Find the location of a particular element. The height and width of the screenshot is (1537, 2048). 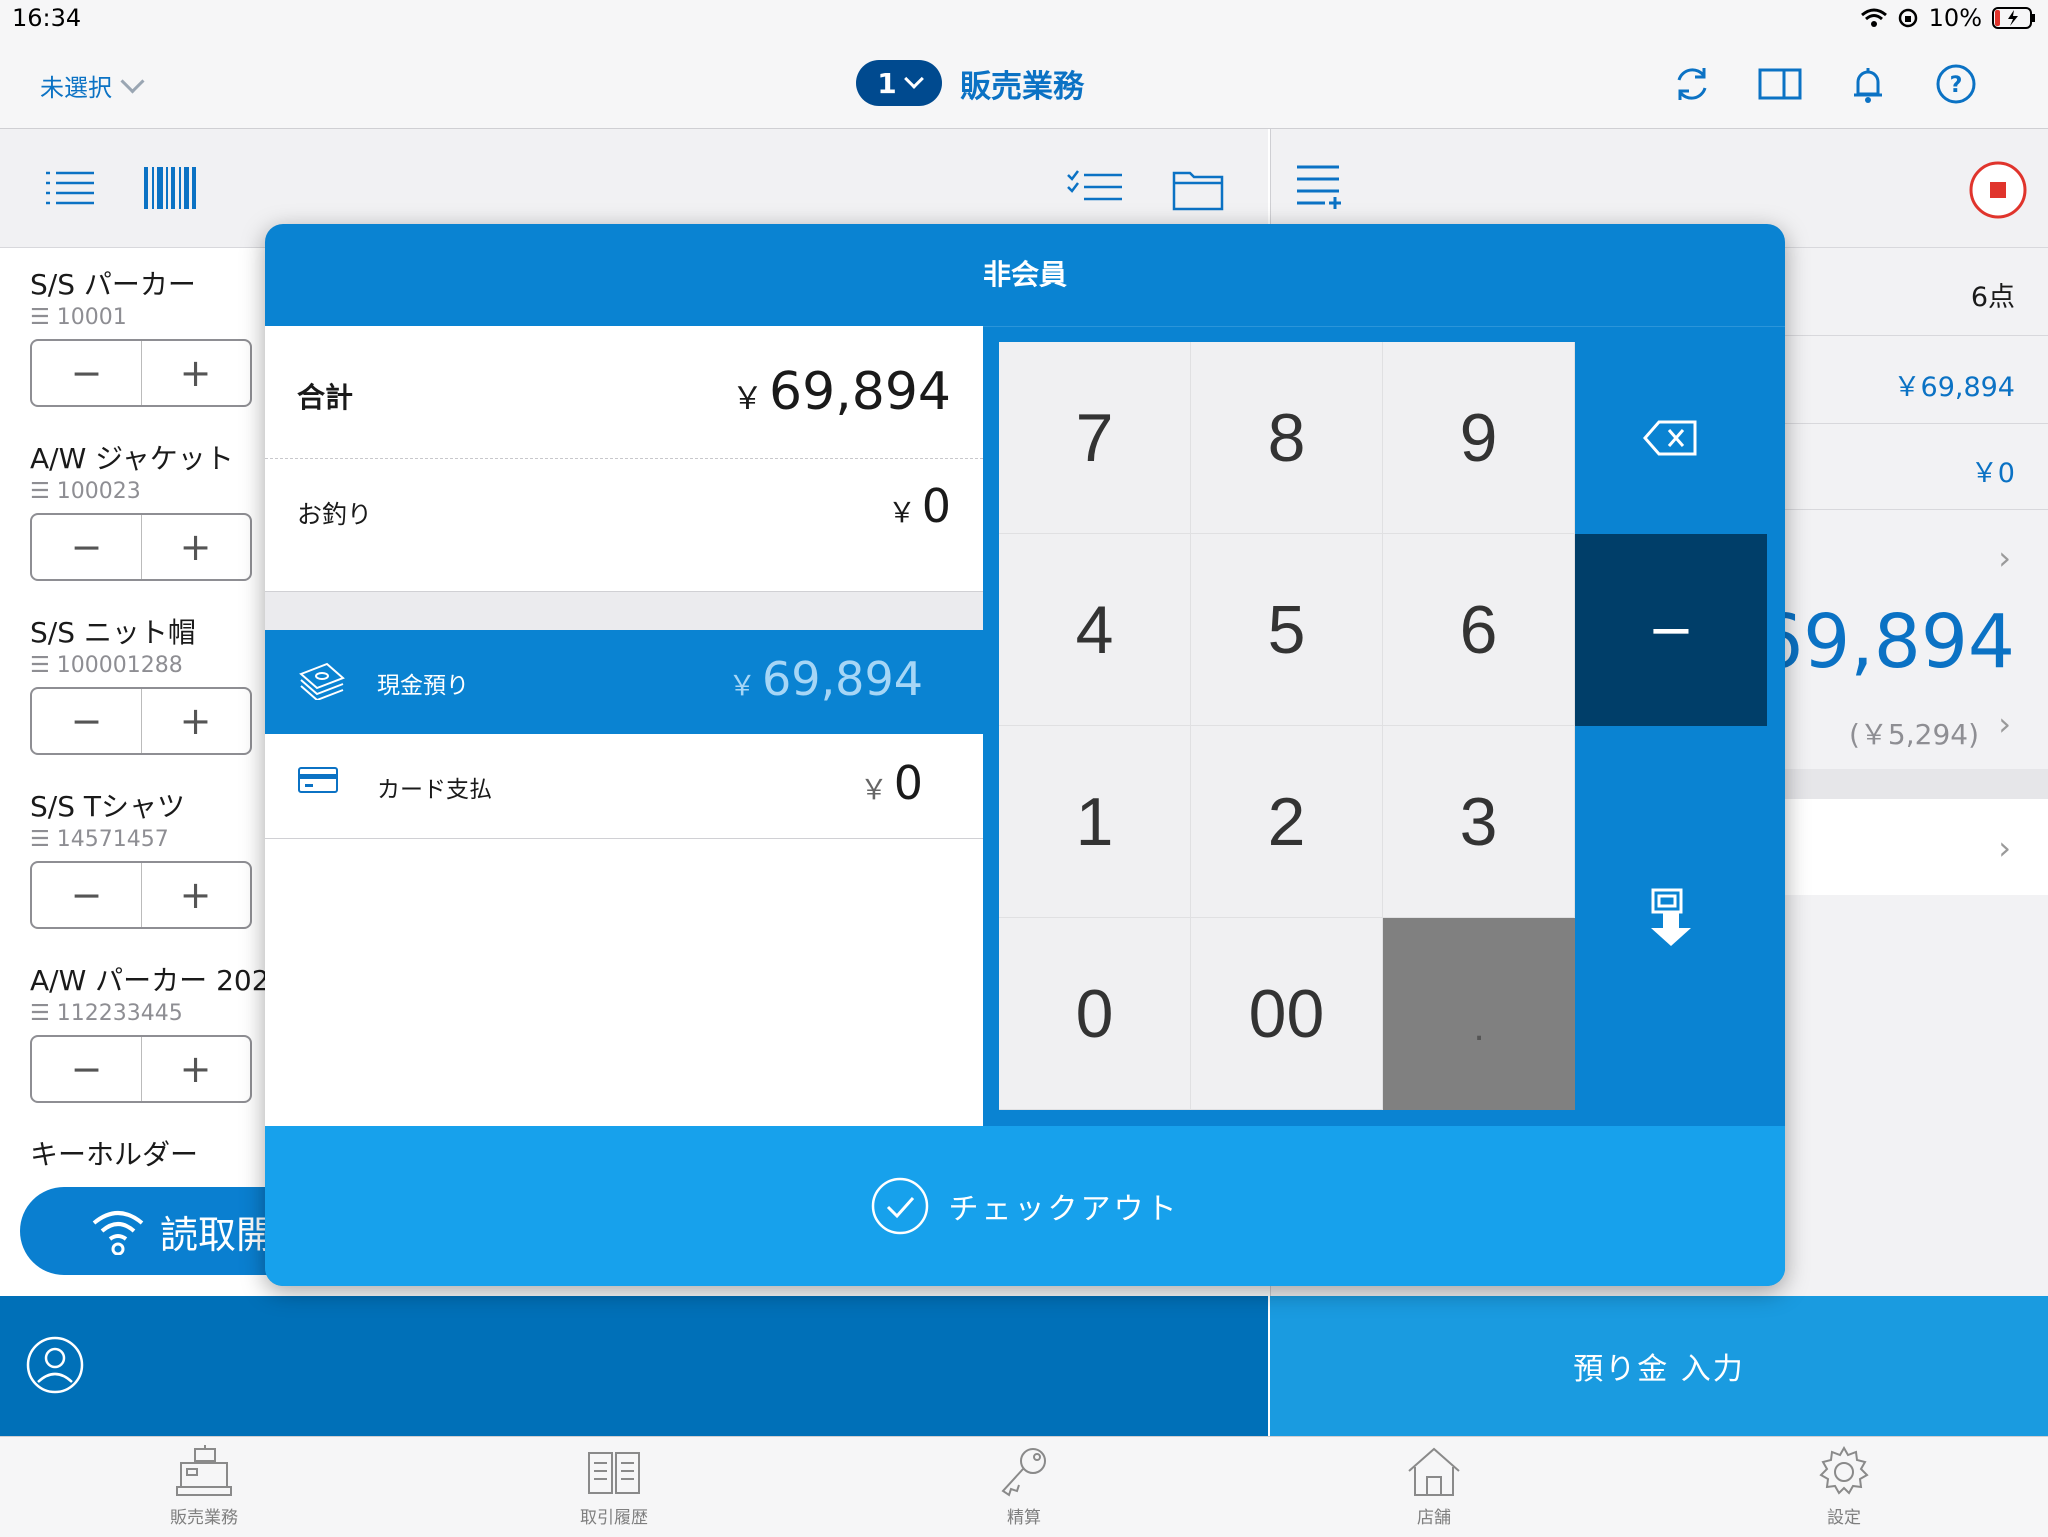

key-9: 9 is located at coordinates (1479, 438).